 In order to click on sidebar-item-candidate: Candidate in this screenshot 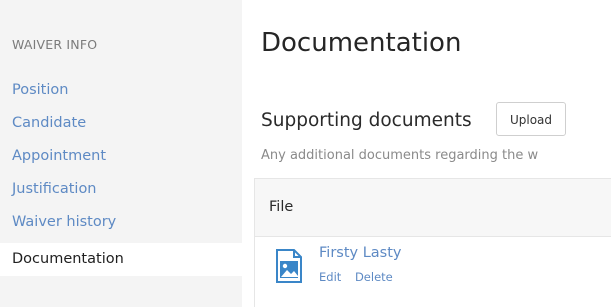, I will do `click(121, 123)`.